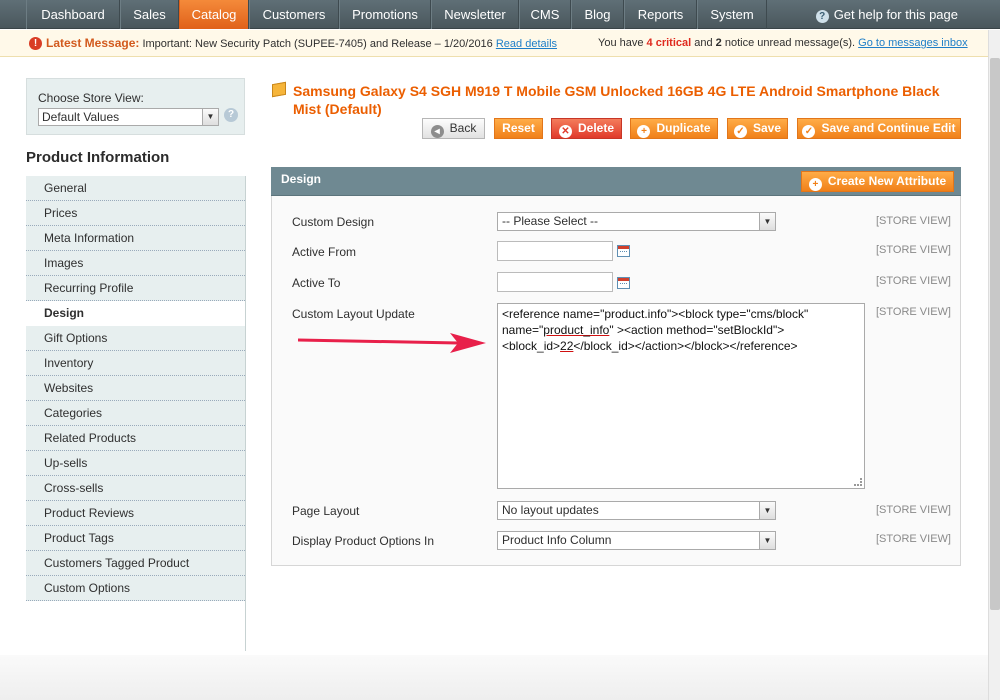  Describe the element at coordinates (586, 128) in the screenshot. I see `delete-button: ✕ Delete` at that location.